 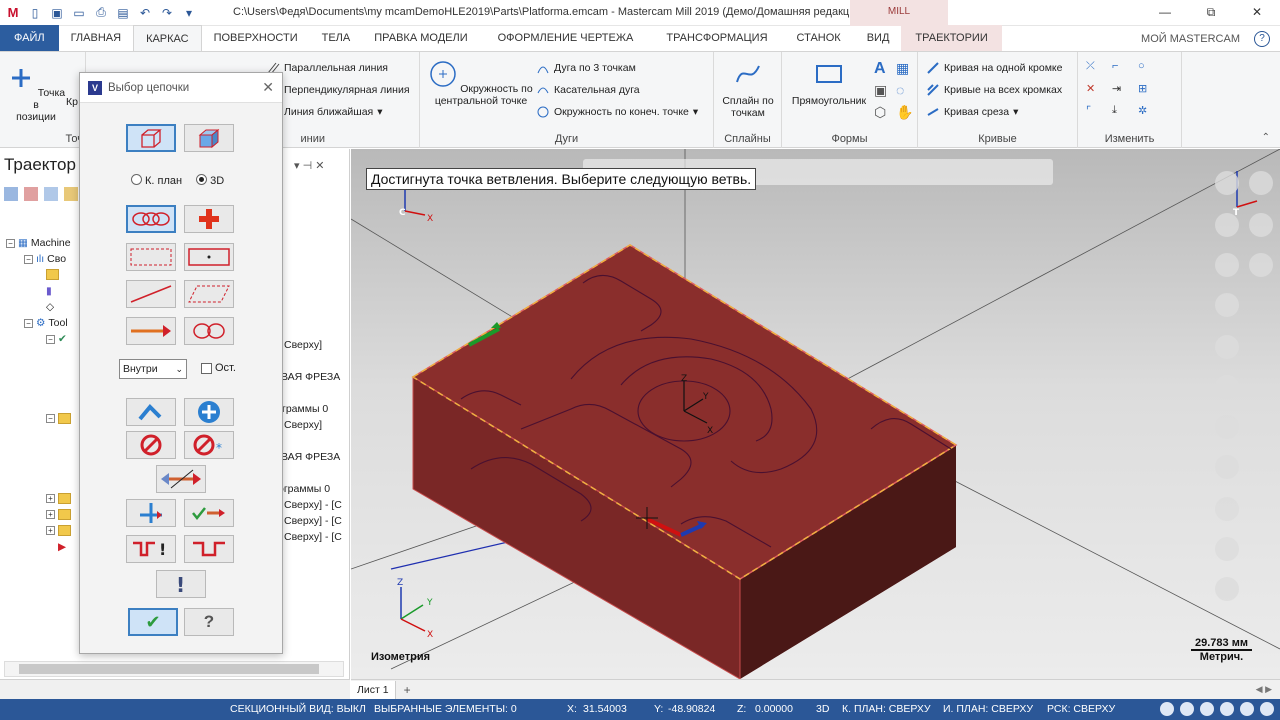 What do you see at coordinates (101, 13) in the screenshot?
I see `print-icon: ⎙` at bounding box center [101, 13].